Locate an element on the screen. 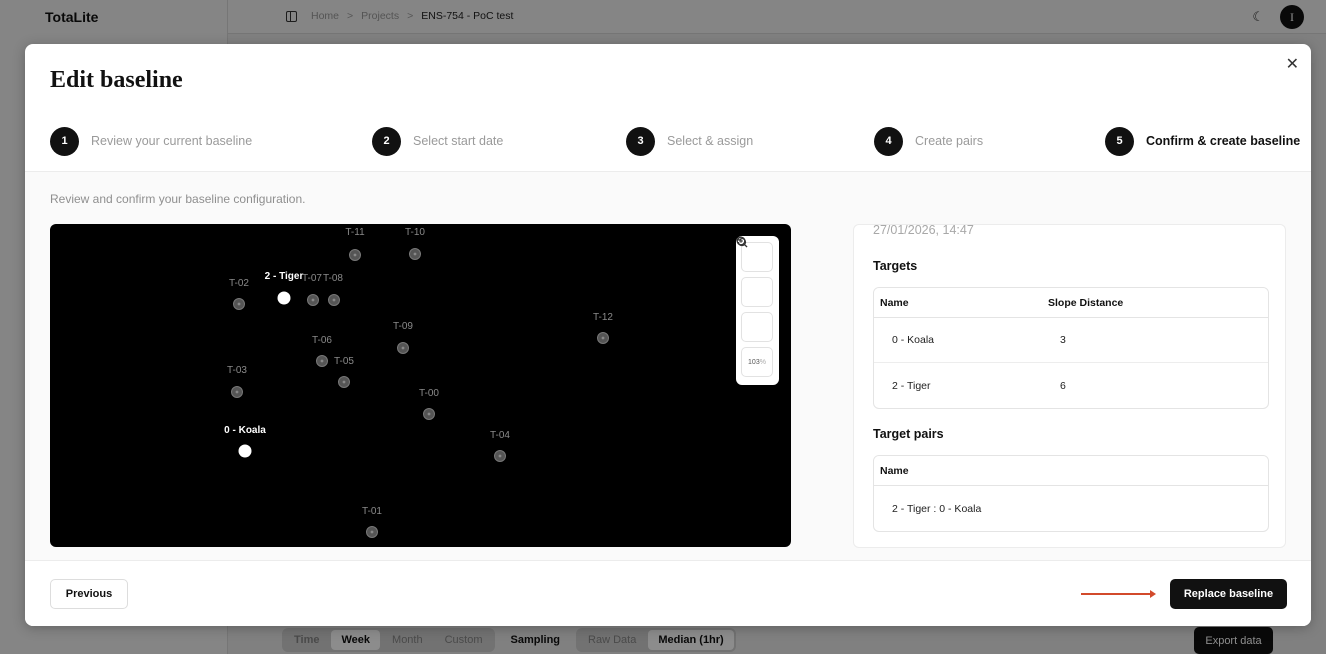  step-number: 5 is located at coordinates (1119, 141).